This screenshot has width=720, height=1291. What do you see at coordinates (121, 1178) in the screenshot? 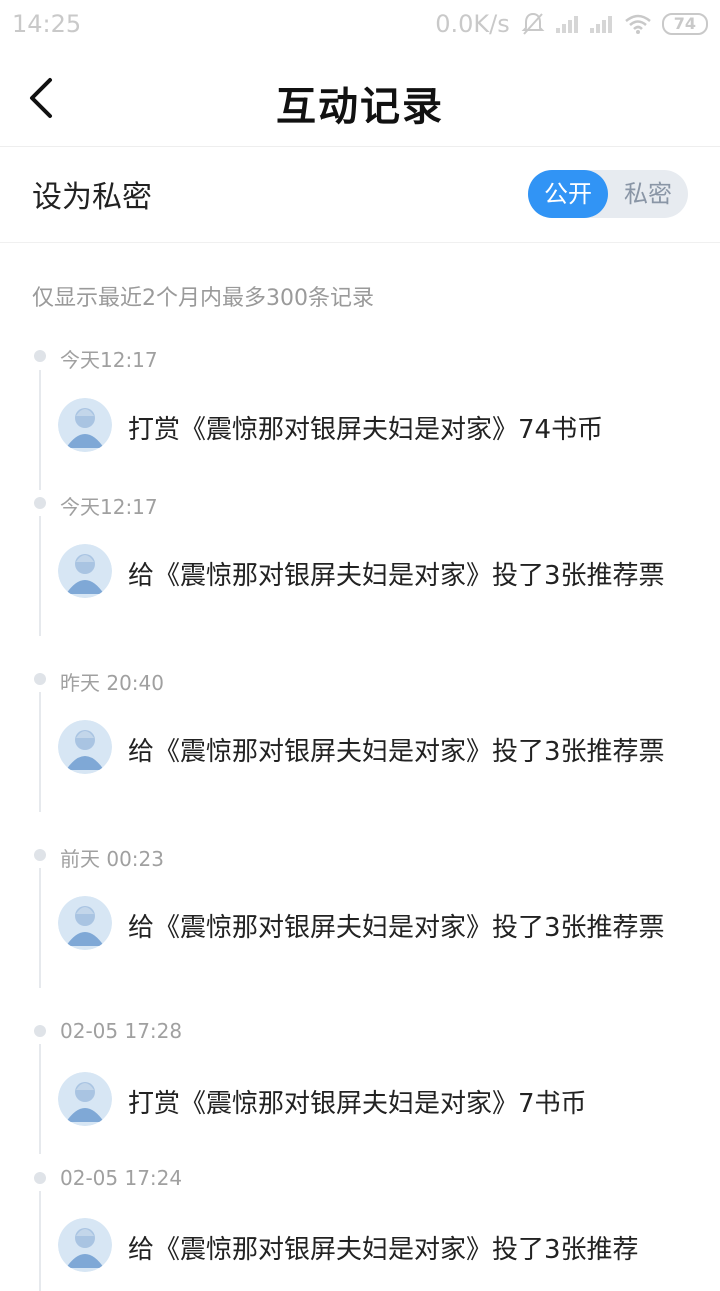
I see `record-time: 02-05 17:24` at bounding box center [121, 1178].